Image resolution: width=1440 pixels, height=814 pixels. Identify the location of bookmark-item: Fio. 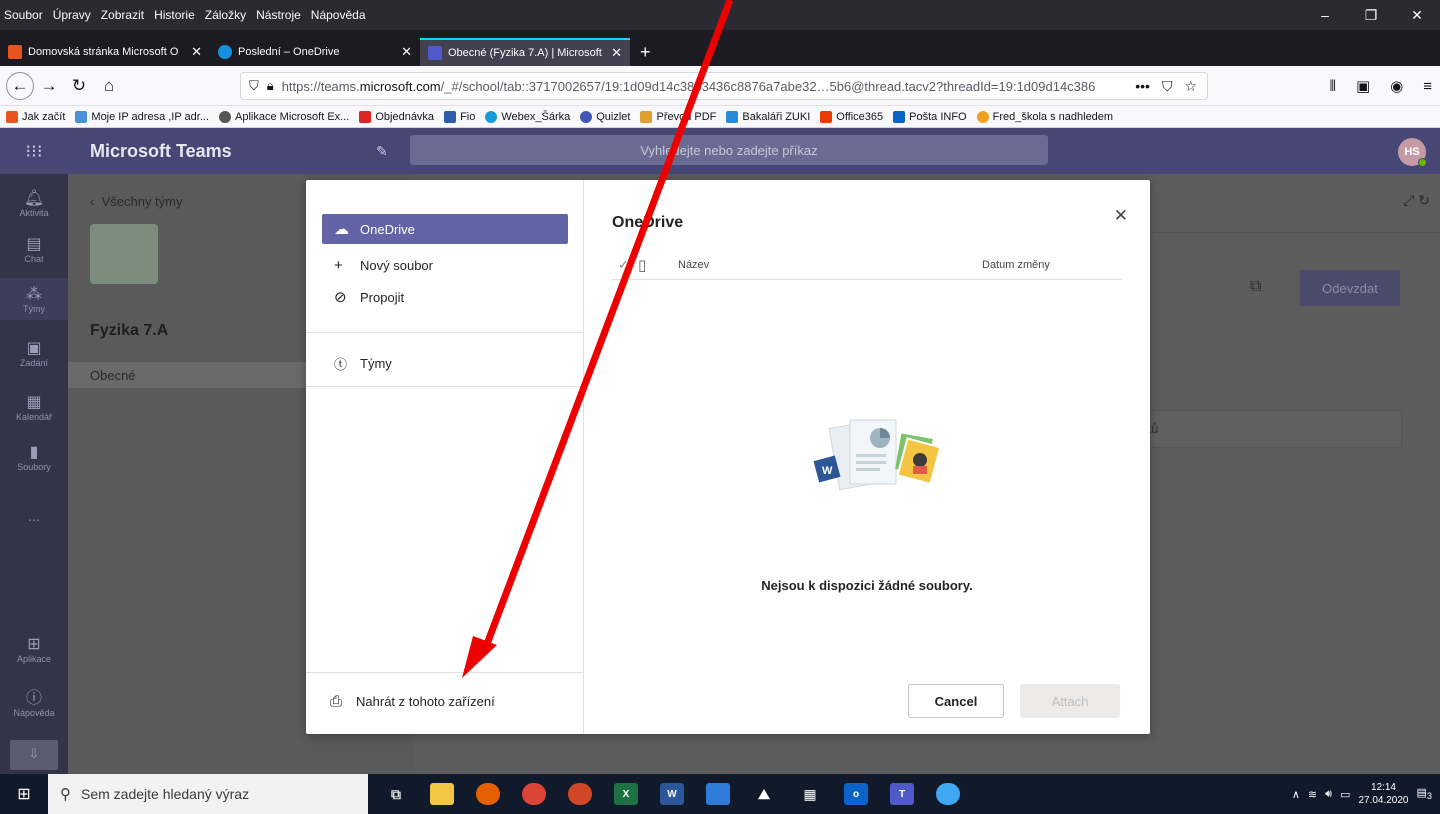
(459, 116).